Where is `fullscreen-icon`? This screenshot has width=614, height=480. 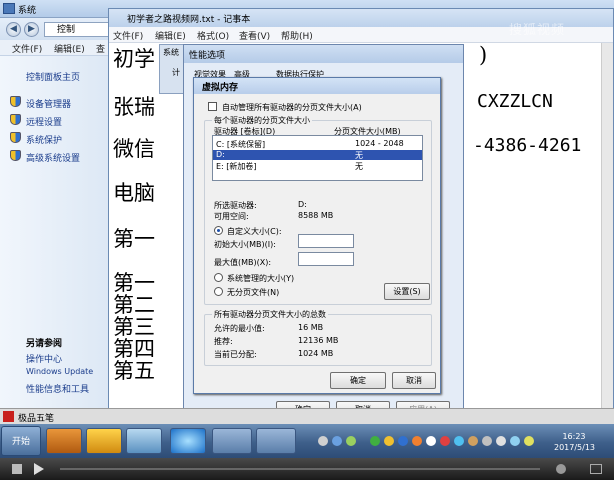
fullscreen-icon is located at coordinates (596, 469).